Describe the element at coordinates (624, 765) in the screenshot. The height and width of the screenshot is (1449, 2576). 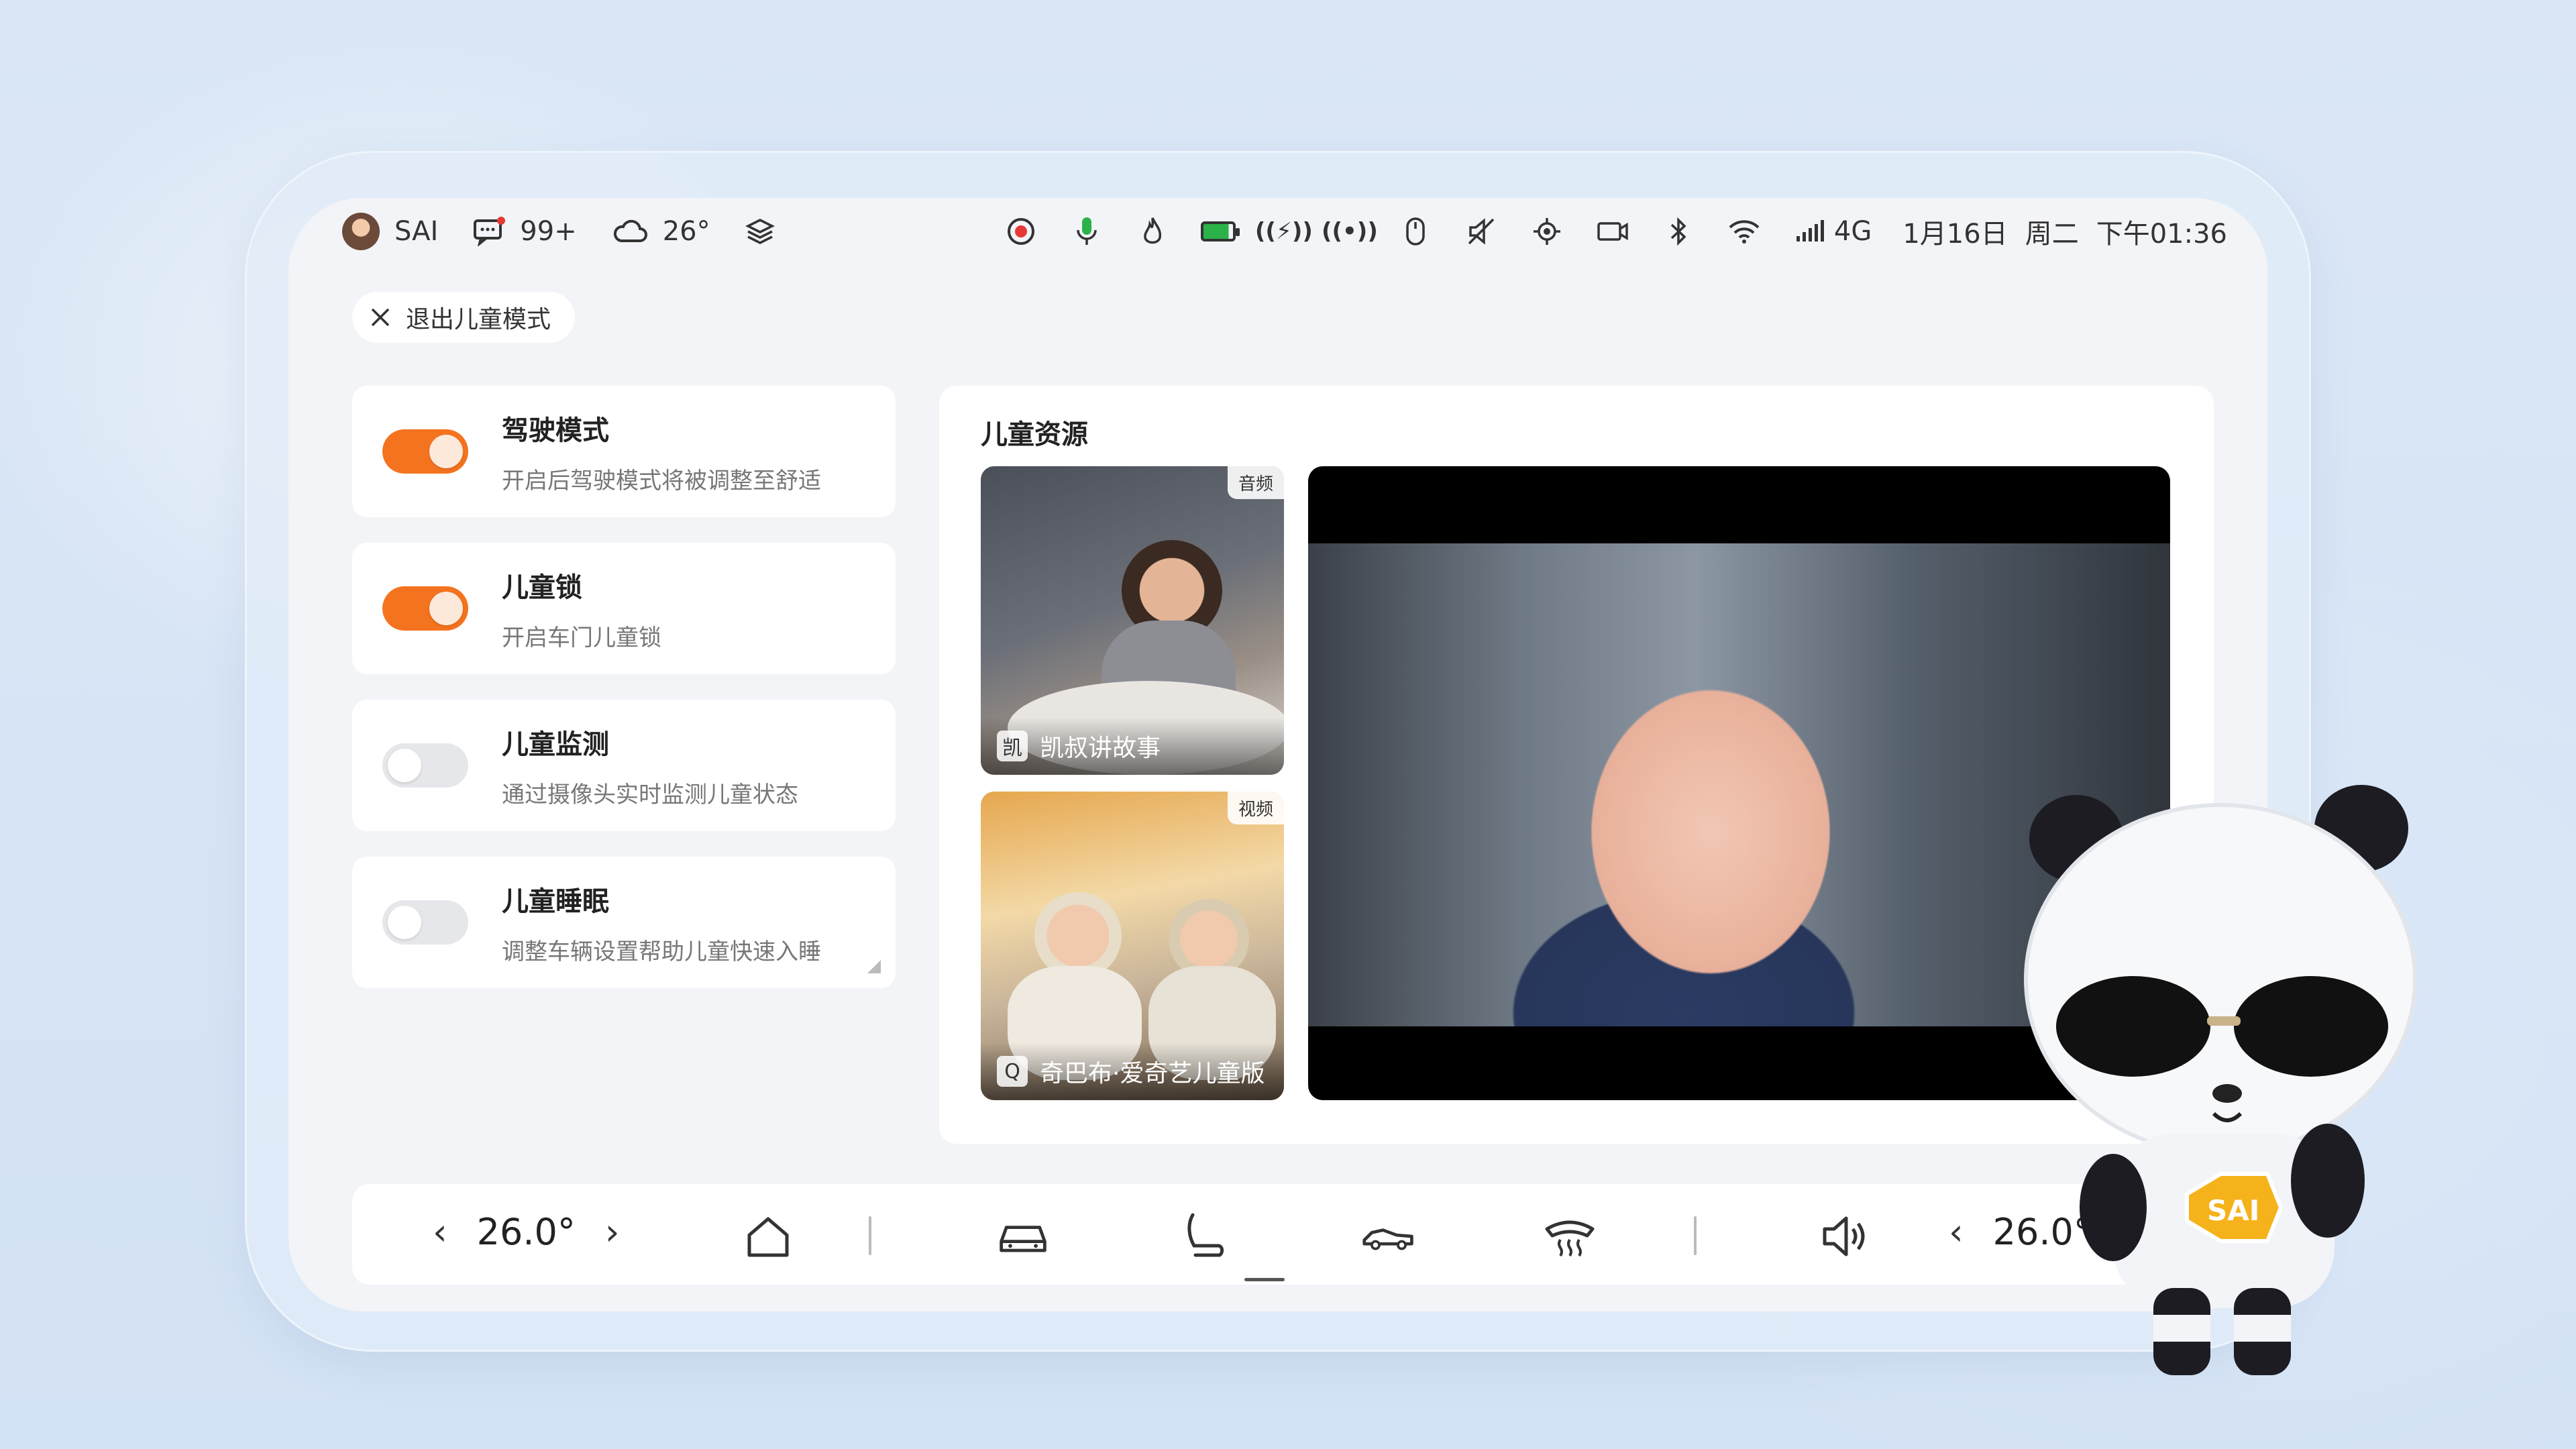
I see `setting-child-monitor: 儿童监测 通过摄像头实时监测儿童状态` at that location.